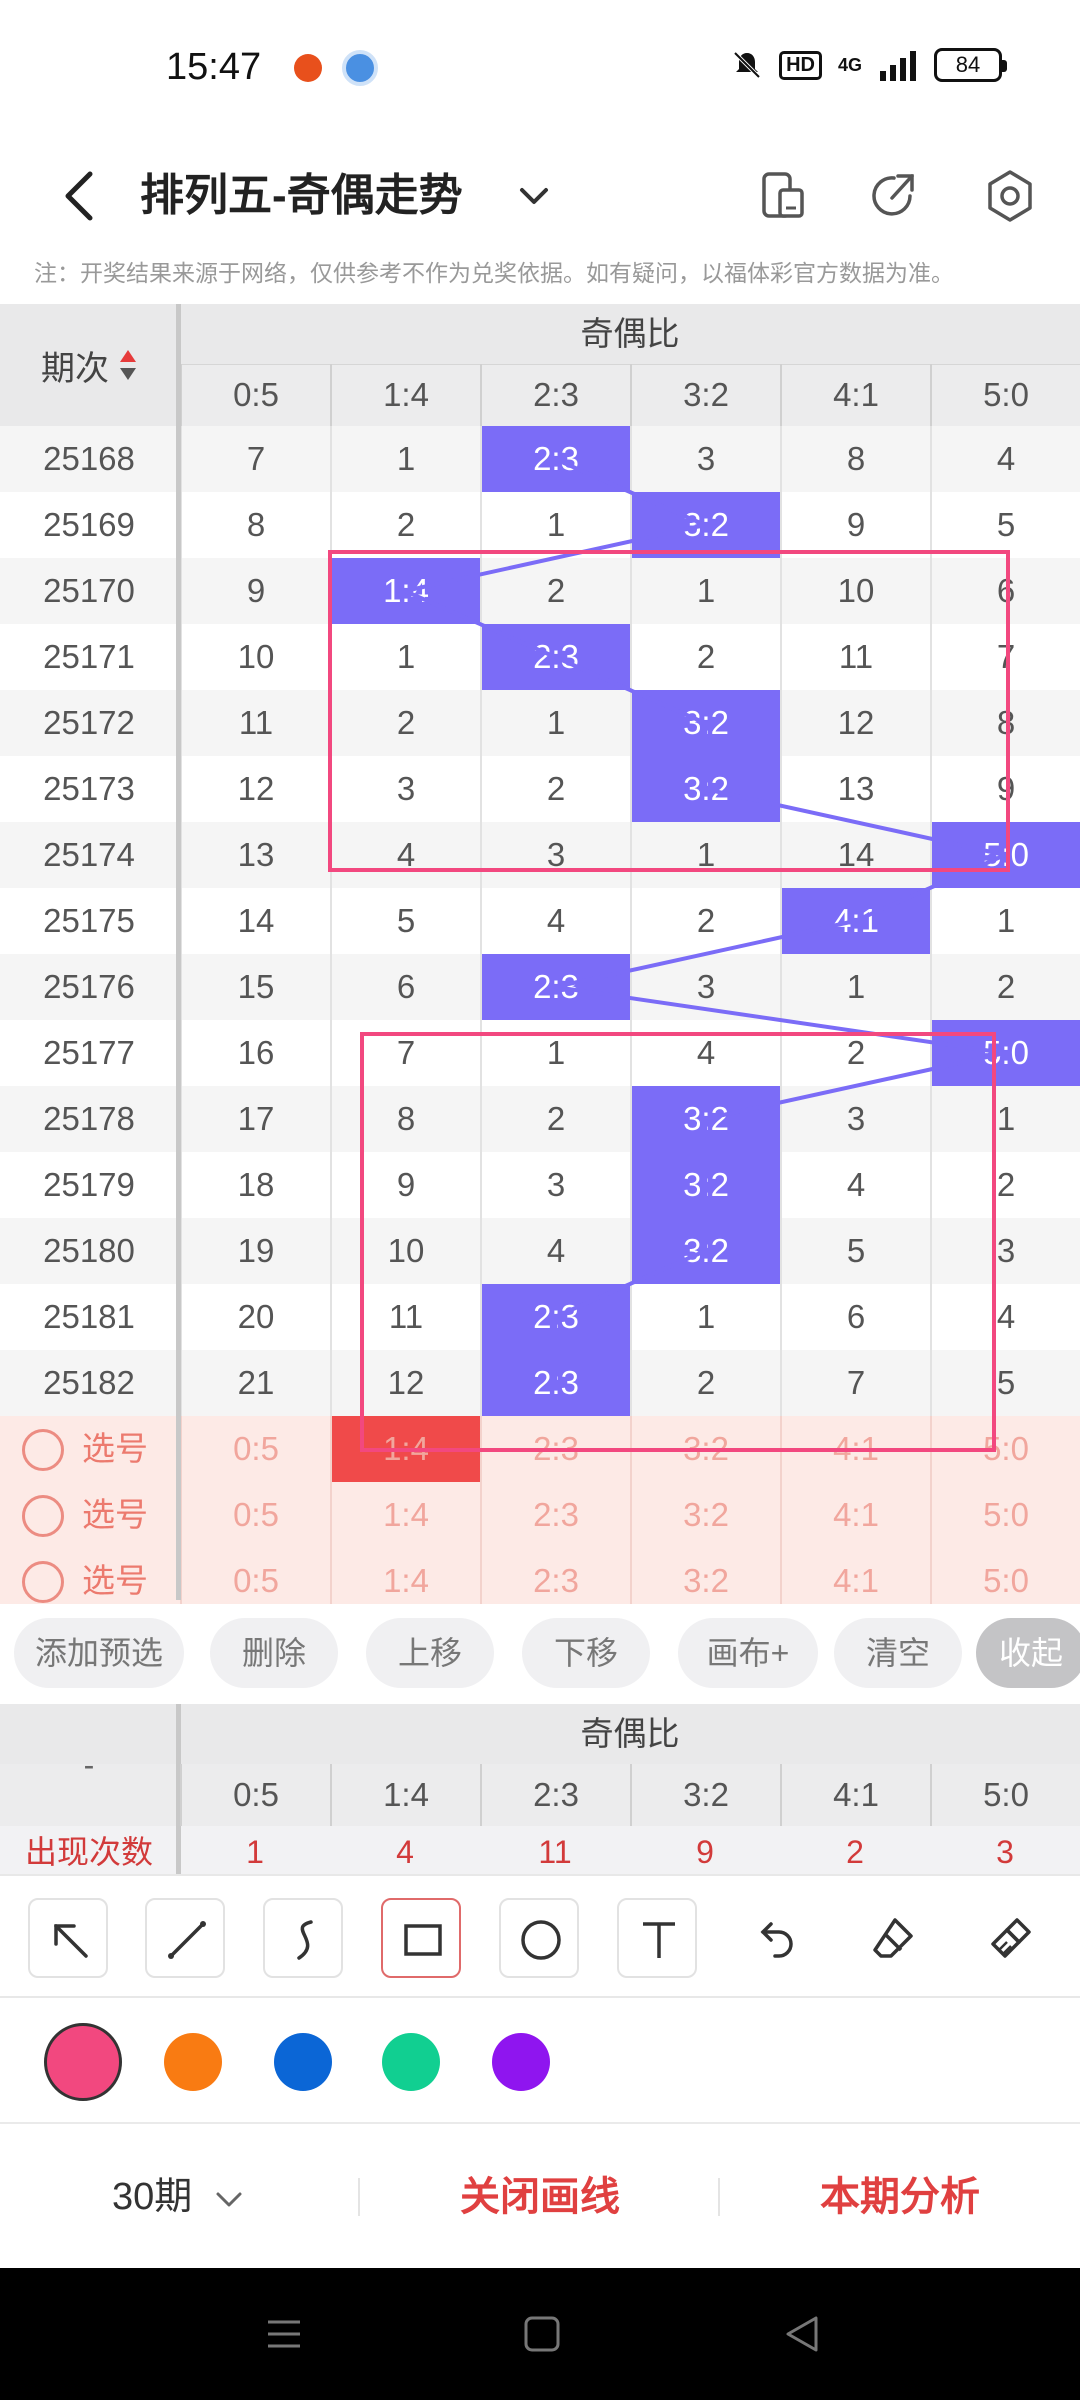 The height and width of the screenshot is (2400, 1080). I want to click on move-down-button: 下移, so click(586, 1653).